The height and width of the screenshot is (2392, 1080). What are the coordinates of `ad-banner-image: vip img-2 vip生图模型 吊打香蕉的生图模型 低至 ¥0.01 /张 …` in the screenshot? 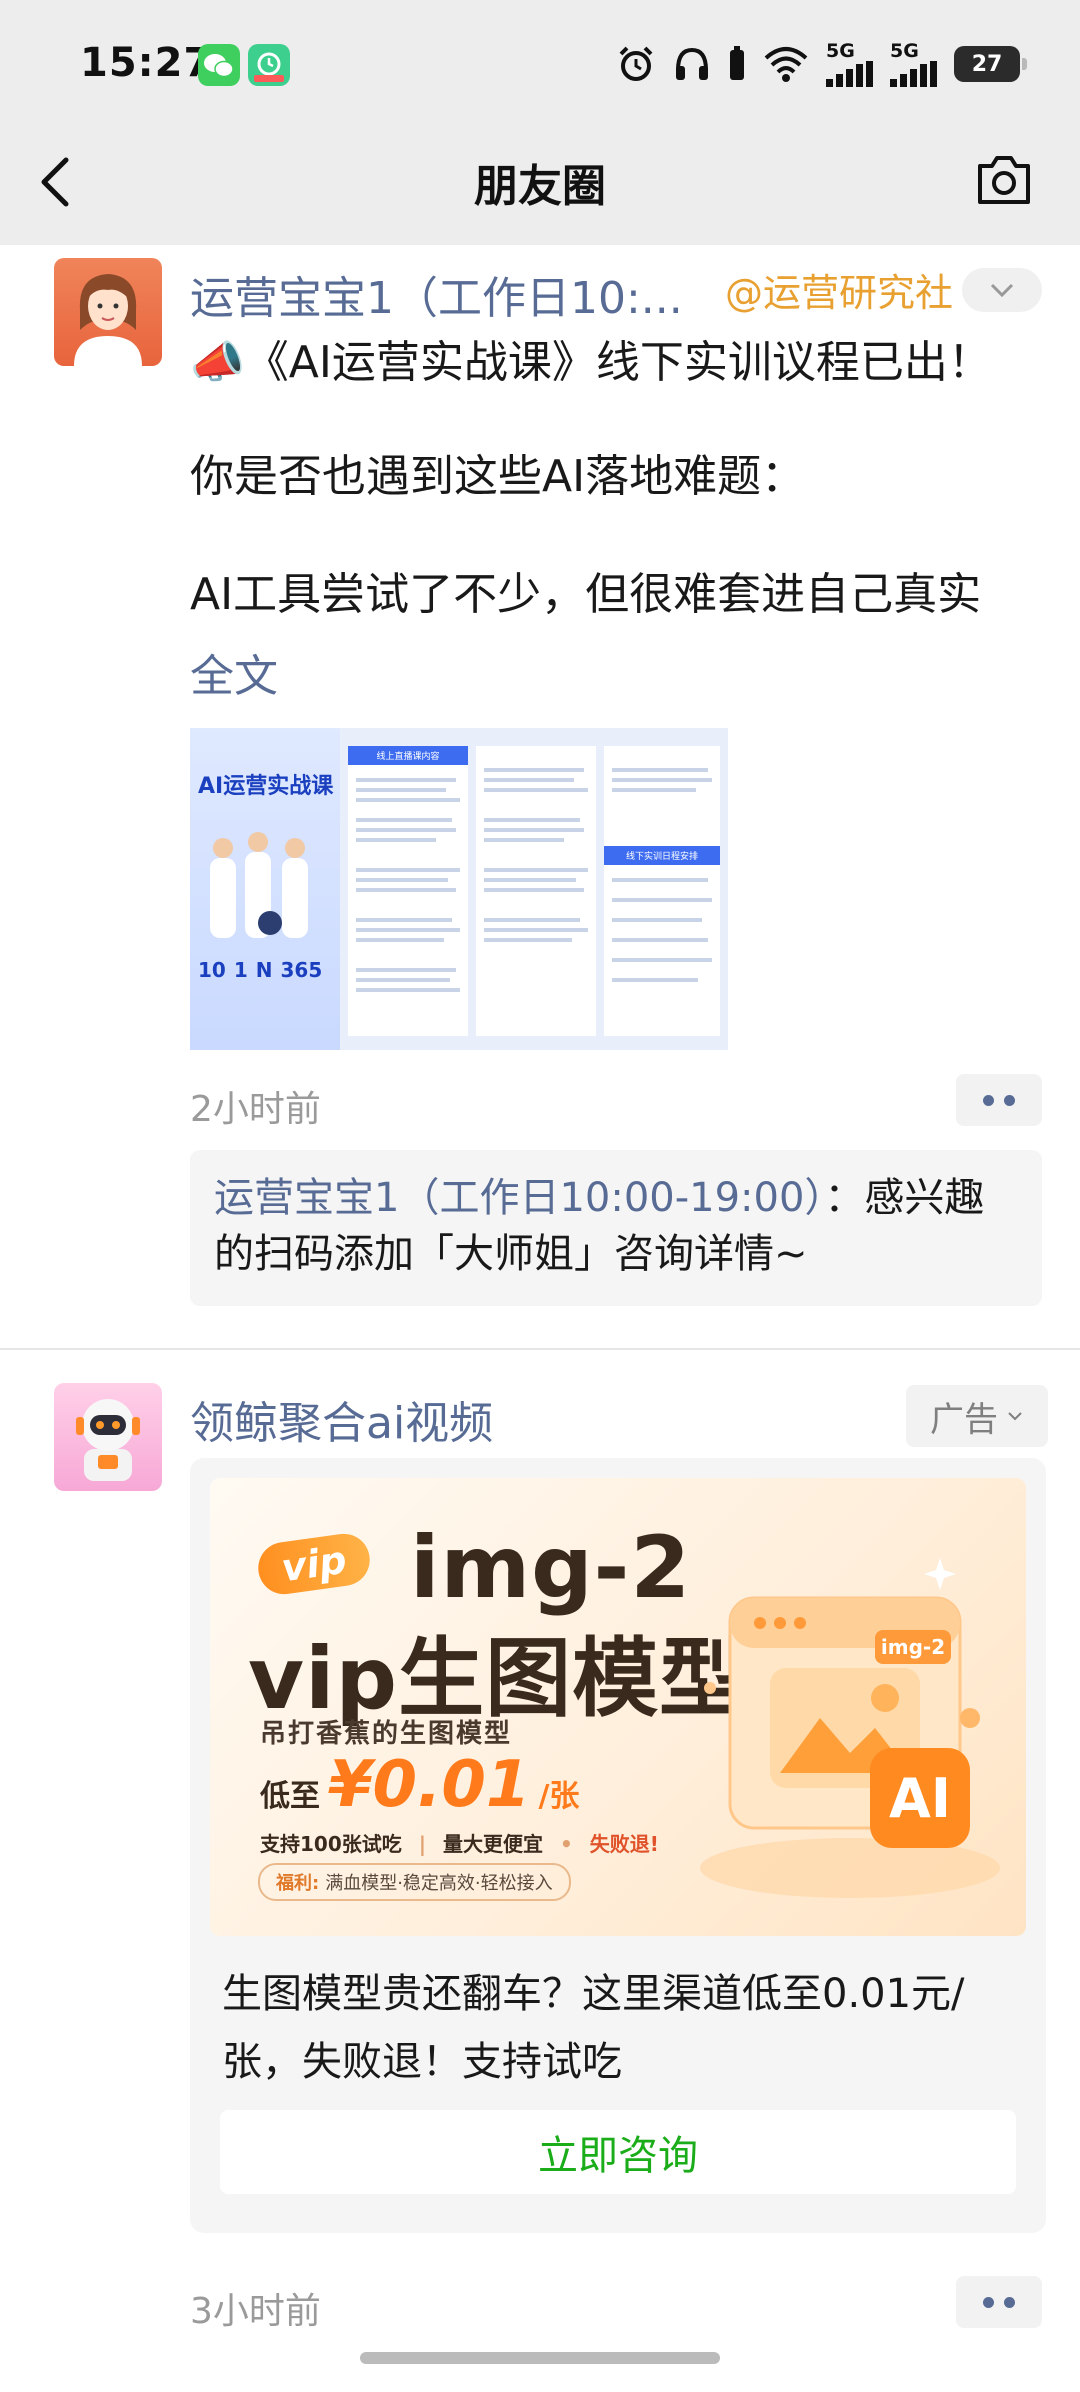 It's located at (618, 1707).